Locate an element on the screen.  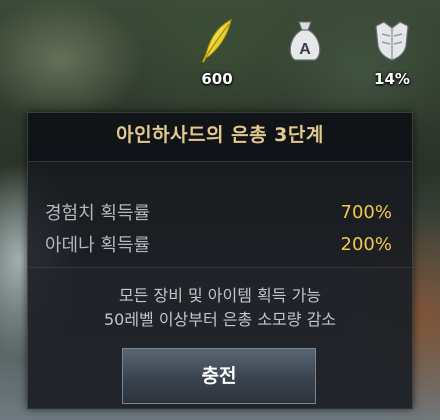
adena-bag-icon: A is located at coordinates (305, 41).